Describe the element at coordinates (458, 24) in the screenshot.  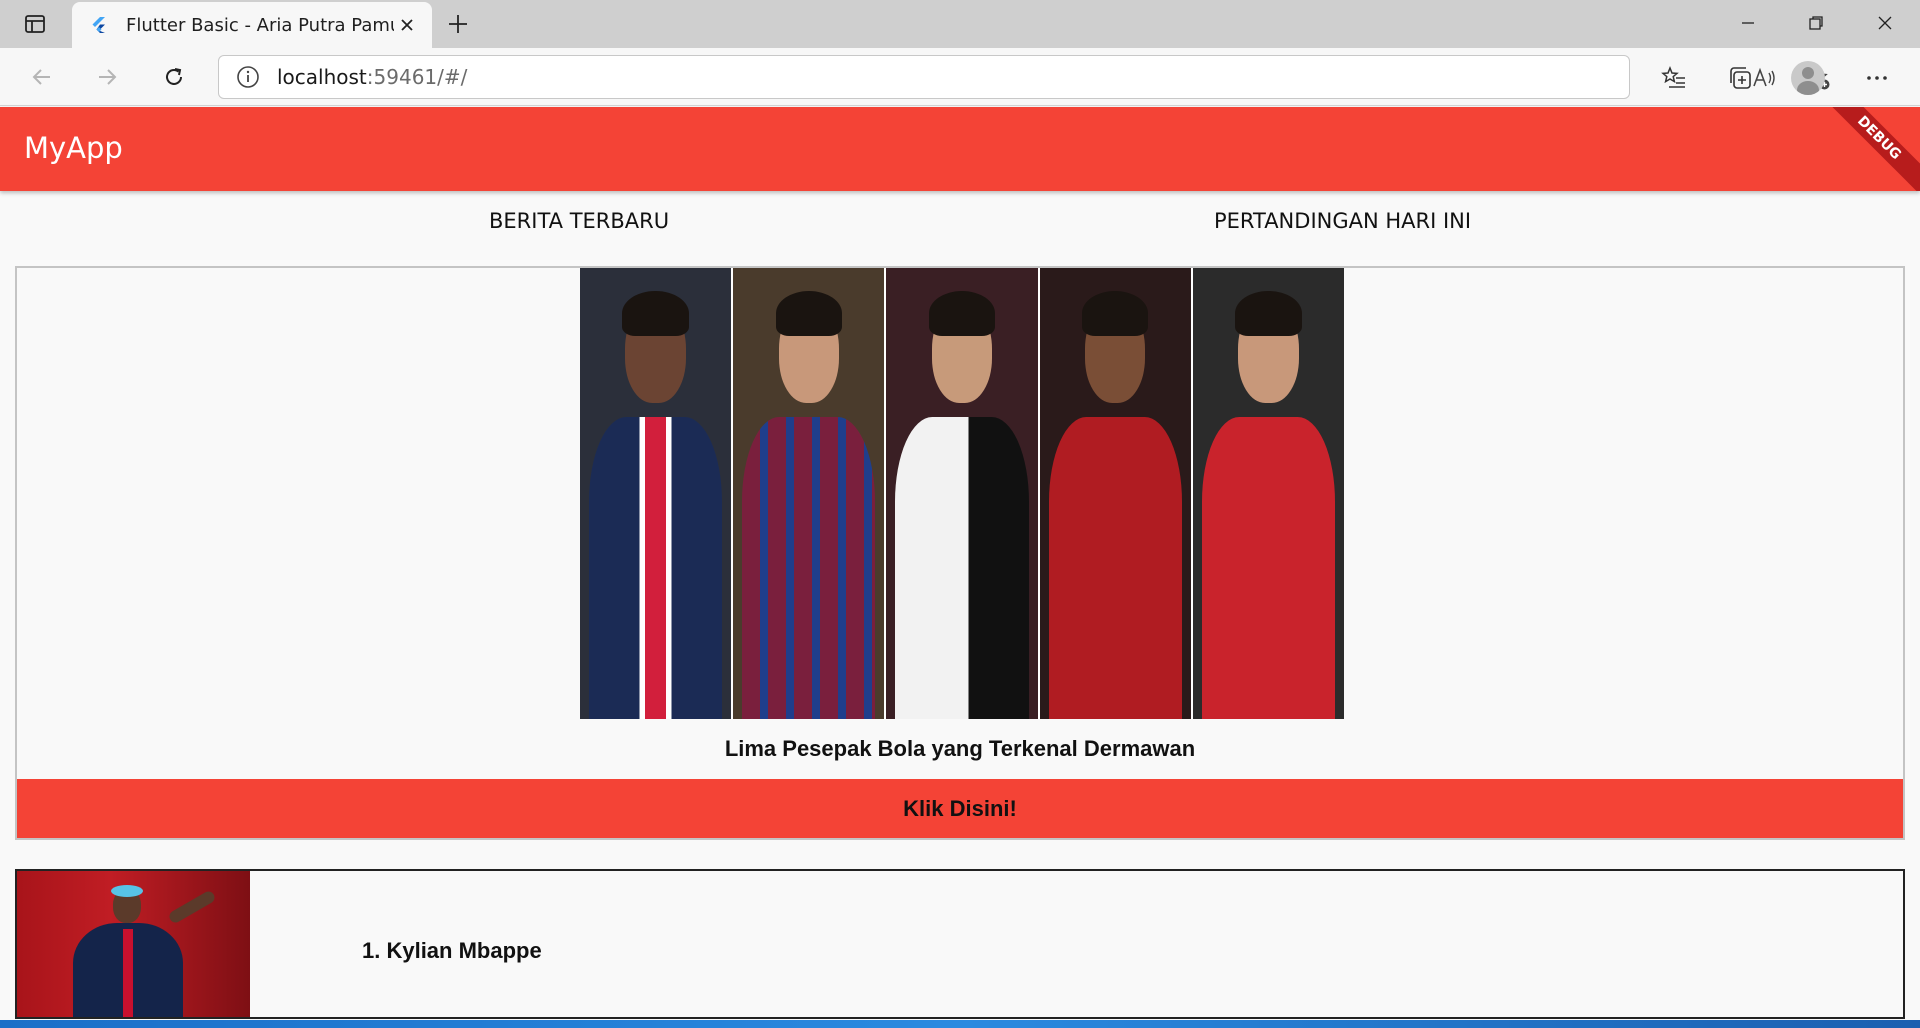
I see `new-tab-icon` at that location.